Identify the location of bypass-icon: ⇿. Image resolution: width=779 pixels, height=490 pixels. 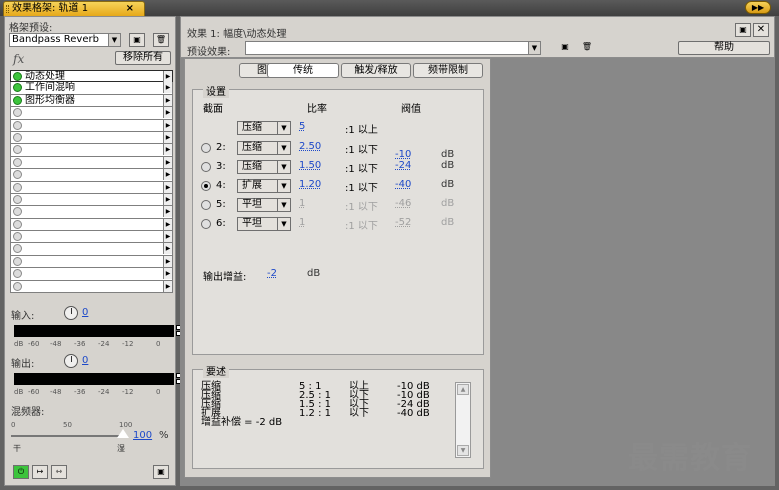
(59, 472).